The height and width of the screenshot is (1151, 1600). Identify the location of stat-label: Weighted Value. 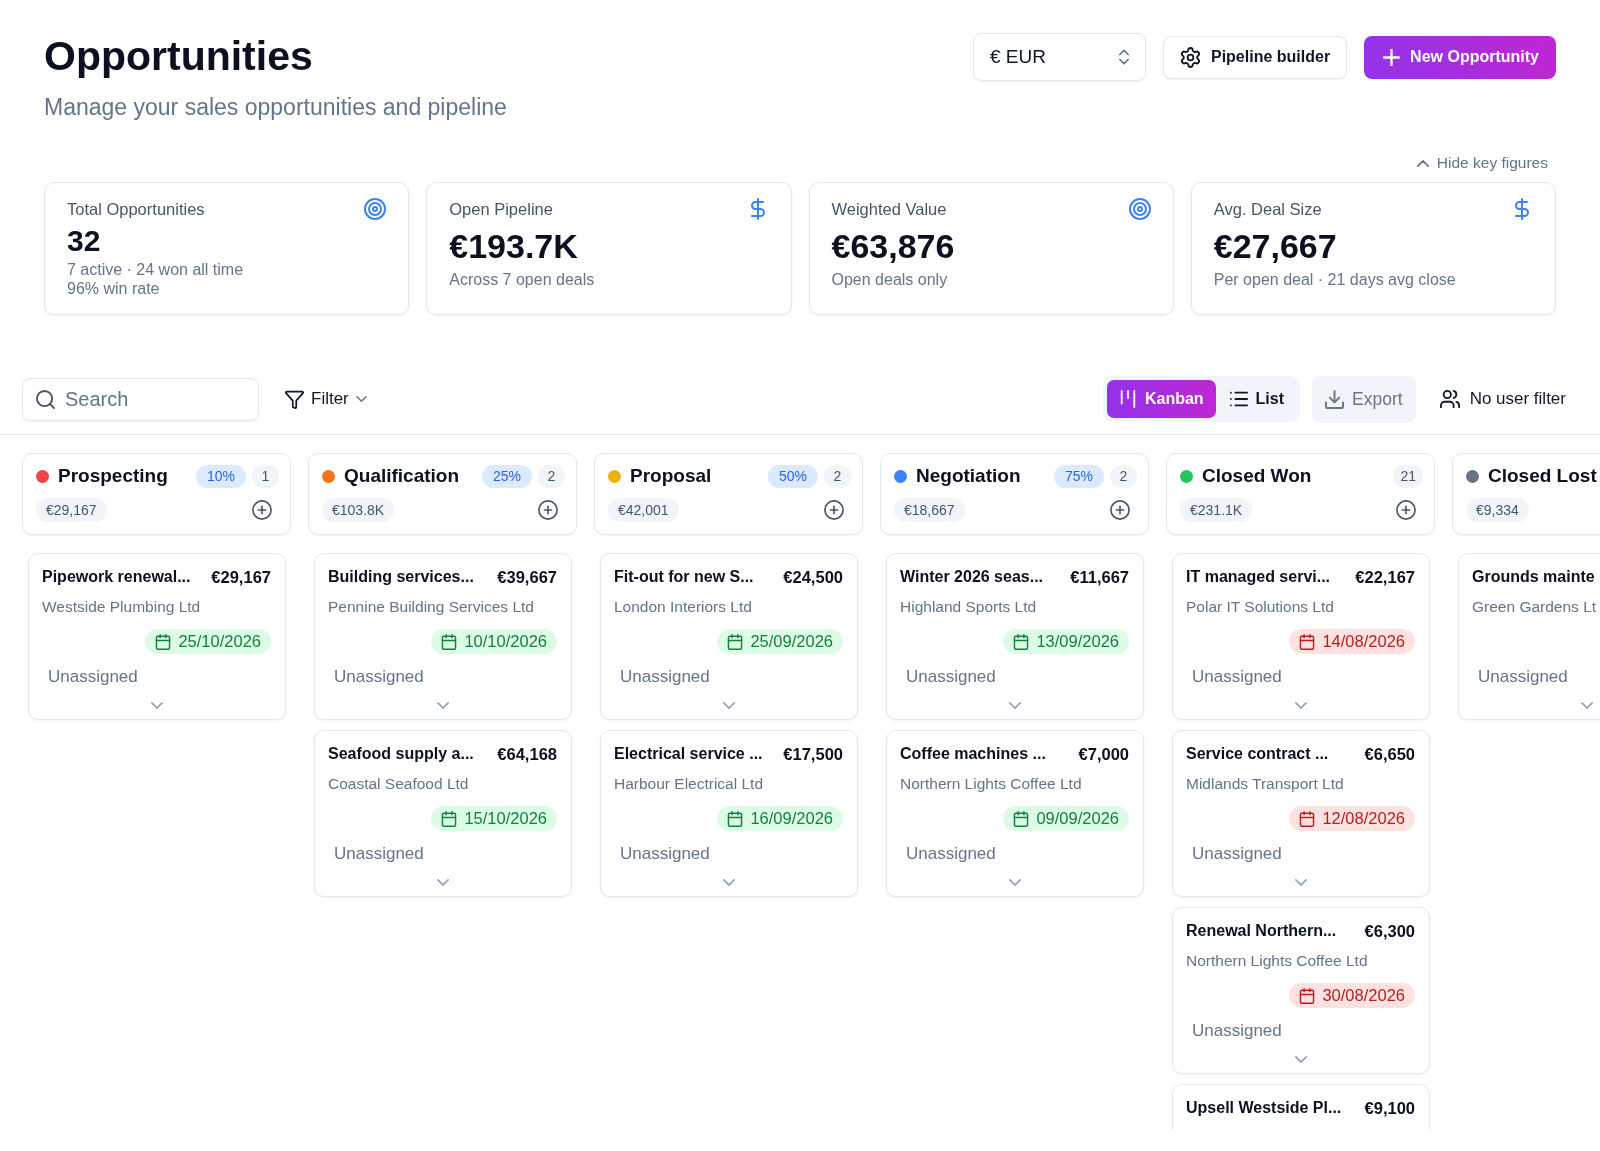
(889, 209).